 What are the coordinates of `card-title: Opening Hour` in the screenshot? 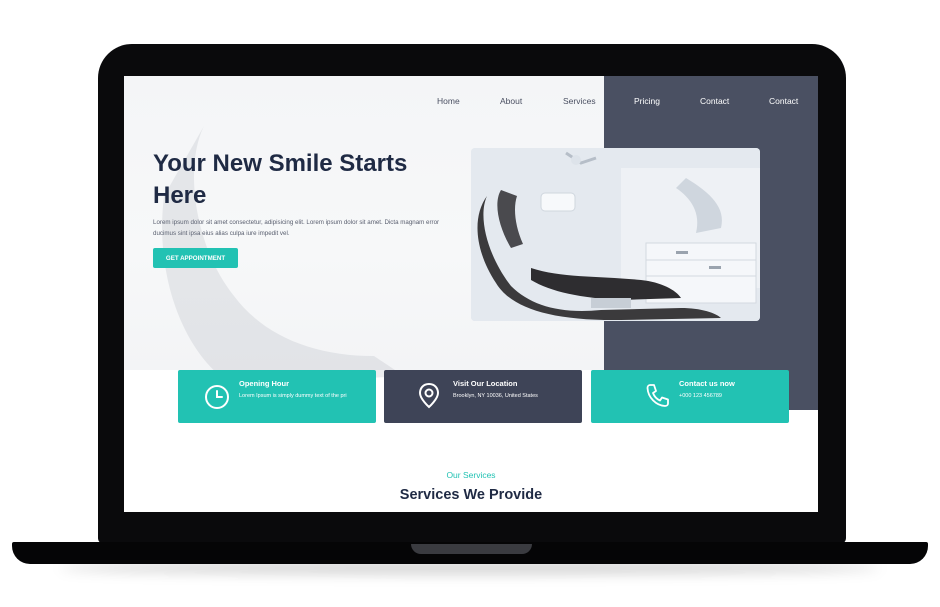 It's located at (264, 383).